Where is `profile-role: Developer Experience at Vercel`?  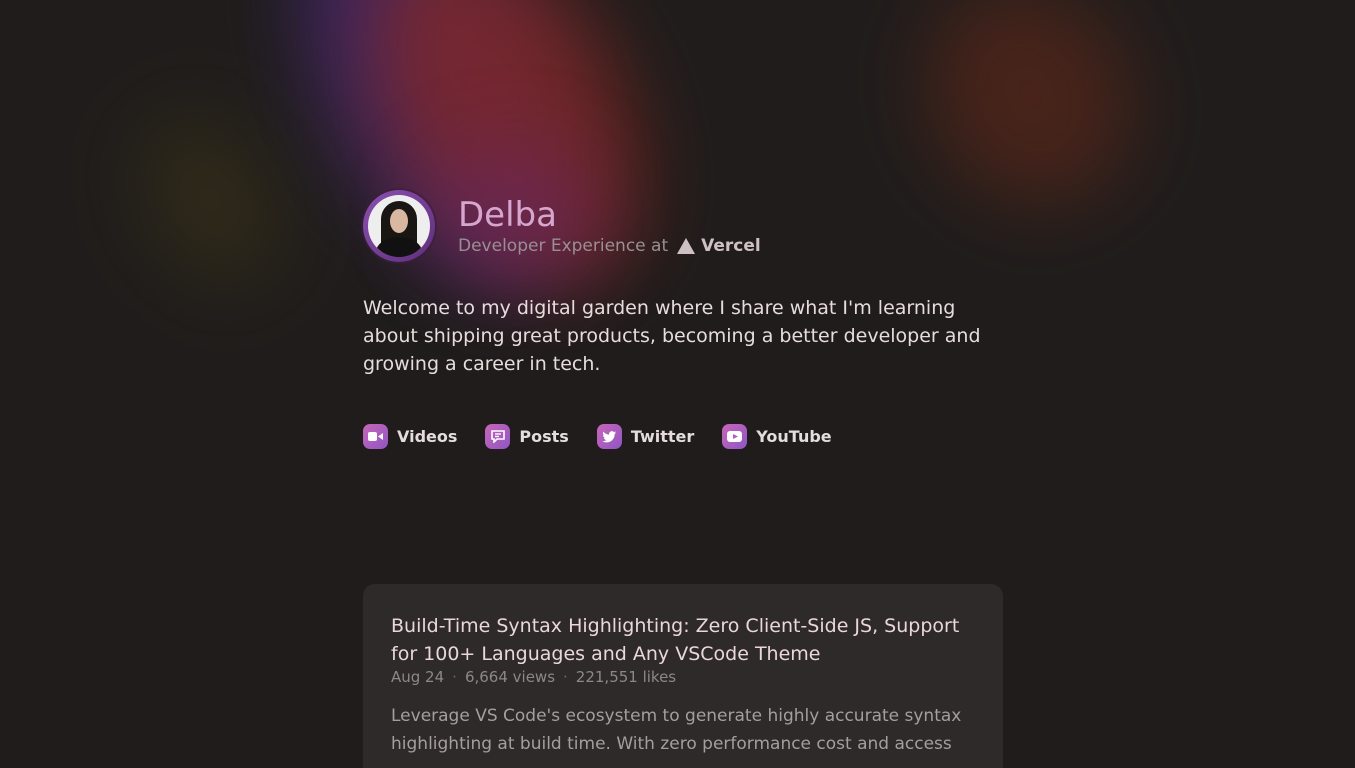
profile-role: Developer Experience at Vercel is located at coordinates (609, 246).